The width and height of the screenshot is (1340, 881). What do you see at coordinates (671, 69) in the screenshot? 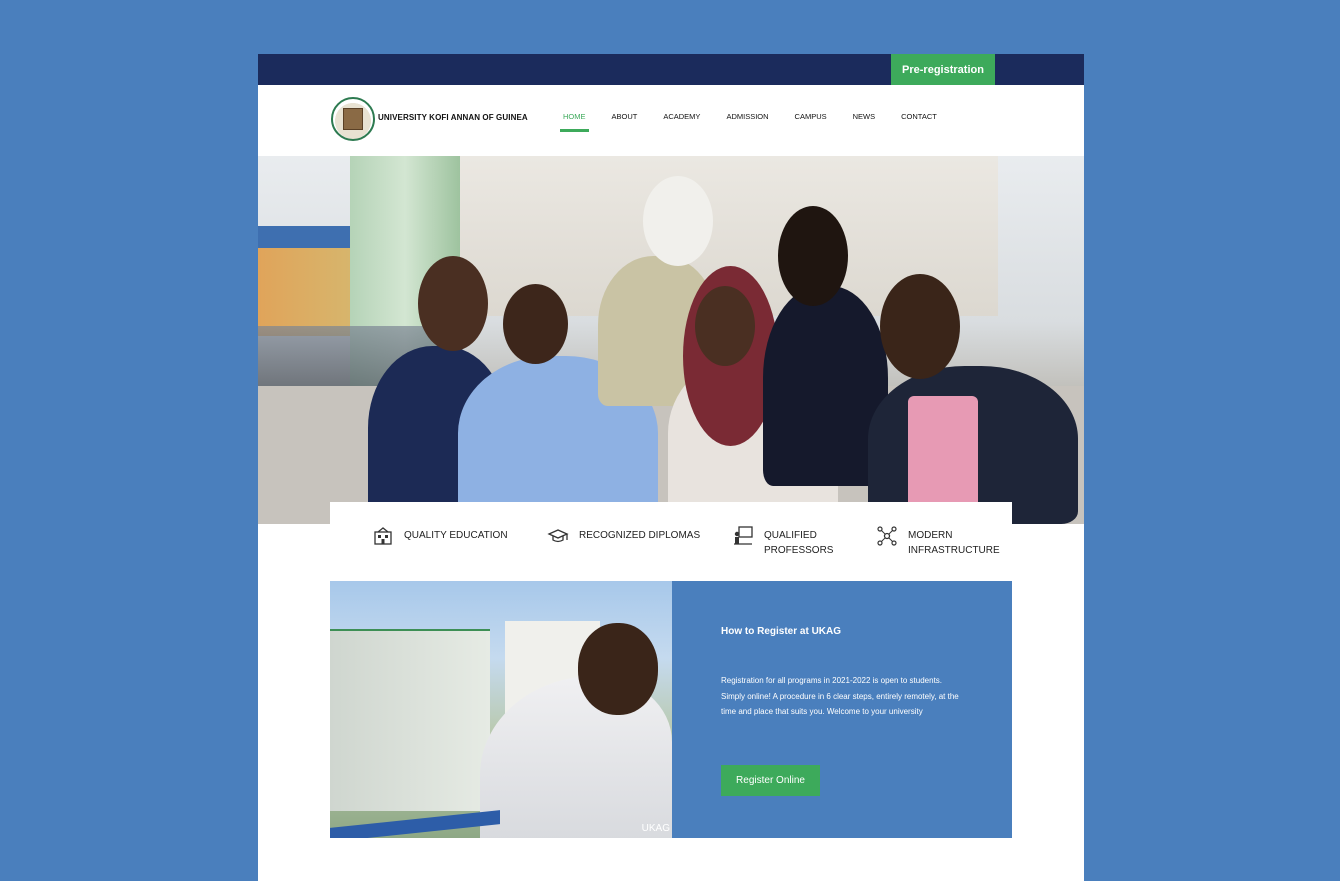
I see `top-bar: Pre-registration` at bounding box center [671, 69].